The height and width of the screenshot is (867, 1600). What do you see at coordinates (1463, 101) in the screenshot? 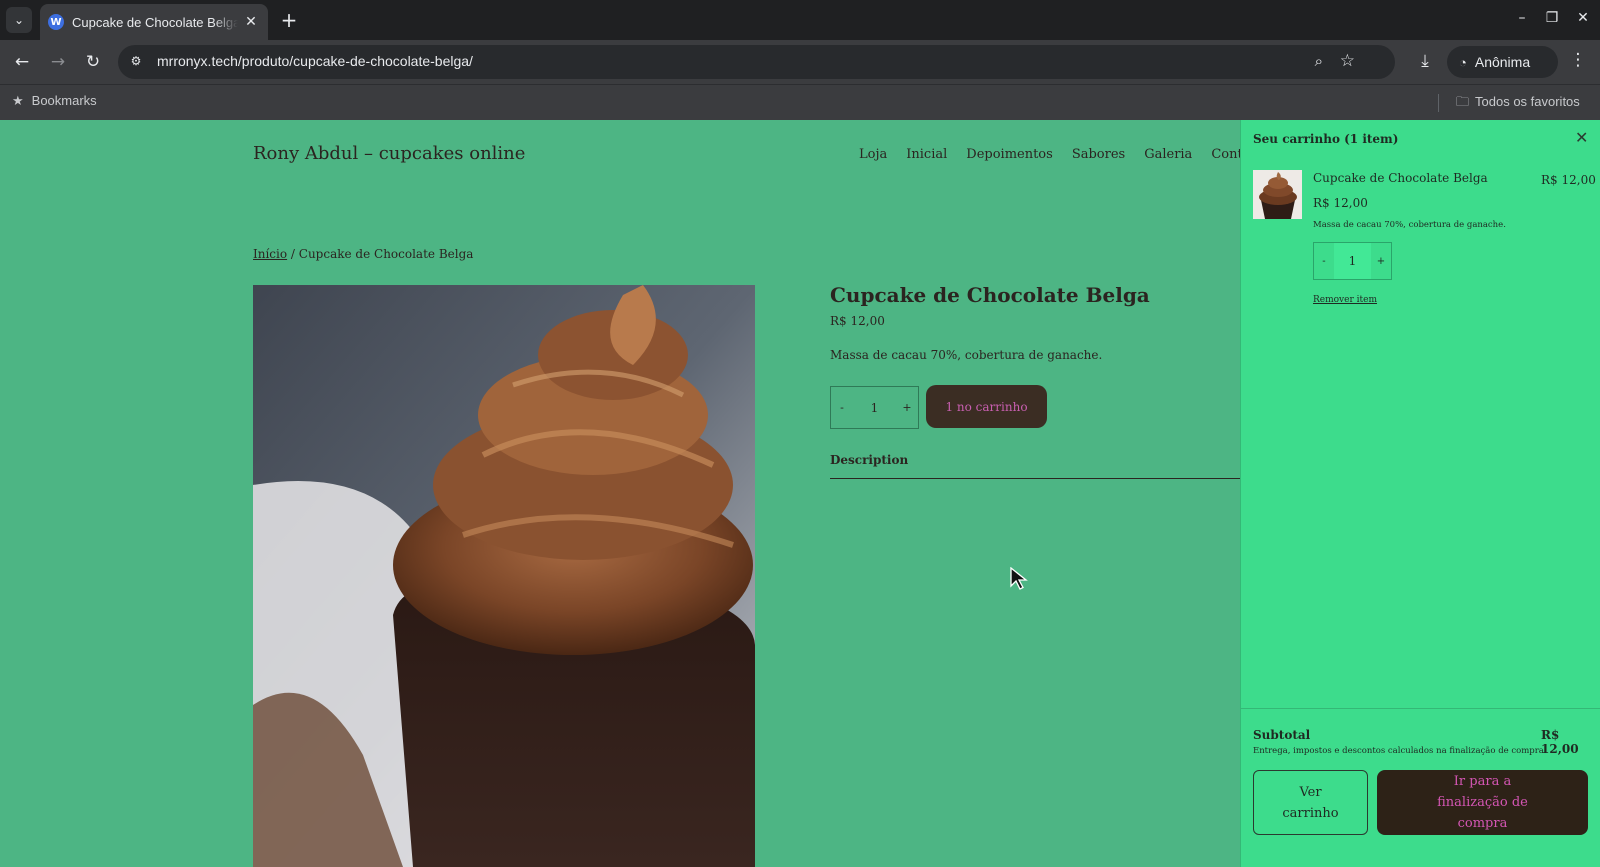
I see `folder-icon: 🗀` at bounding box center [1463, 101].